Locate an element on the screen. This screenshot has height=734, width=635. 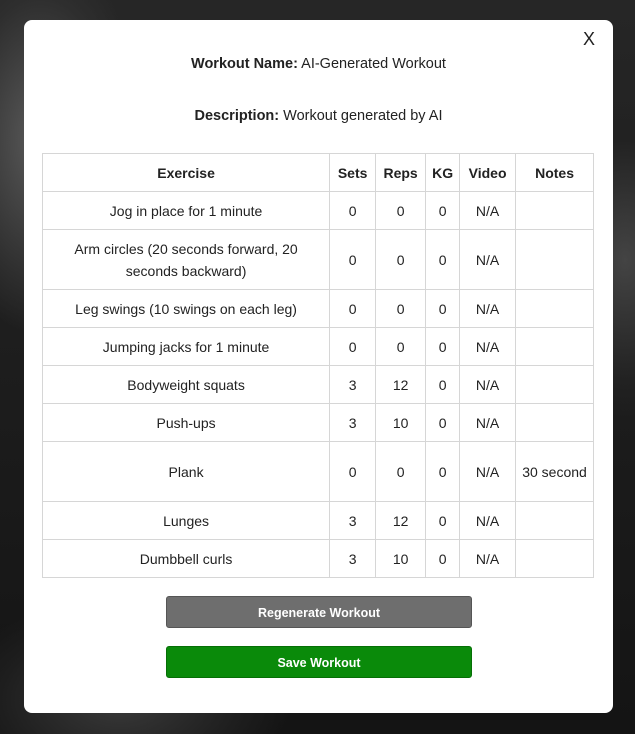
table-row: Dumbbell curls 3 10 0 N/A is located at coordinates (317, 558).